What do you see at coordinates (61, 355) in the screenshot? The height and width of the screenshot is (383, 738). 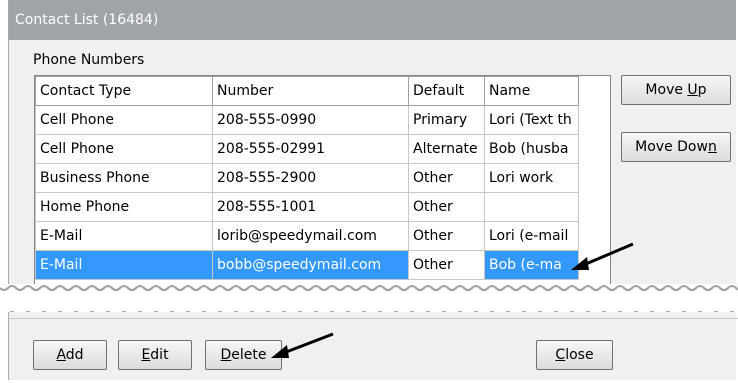 I see `add-access-key: A` at bounding box center [61, 355].